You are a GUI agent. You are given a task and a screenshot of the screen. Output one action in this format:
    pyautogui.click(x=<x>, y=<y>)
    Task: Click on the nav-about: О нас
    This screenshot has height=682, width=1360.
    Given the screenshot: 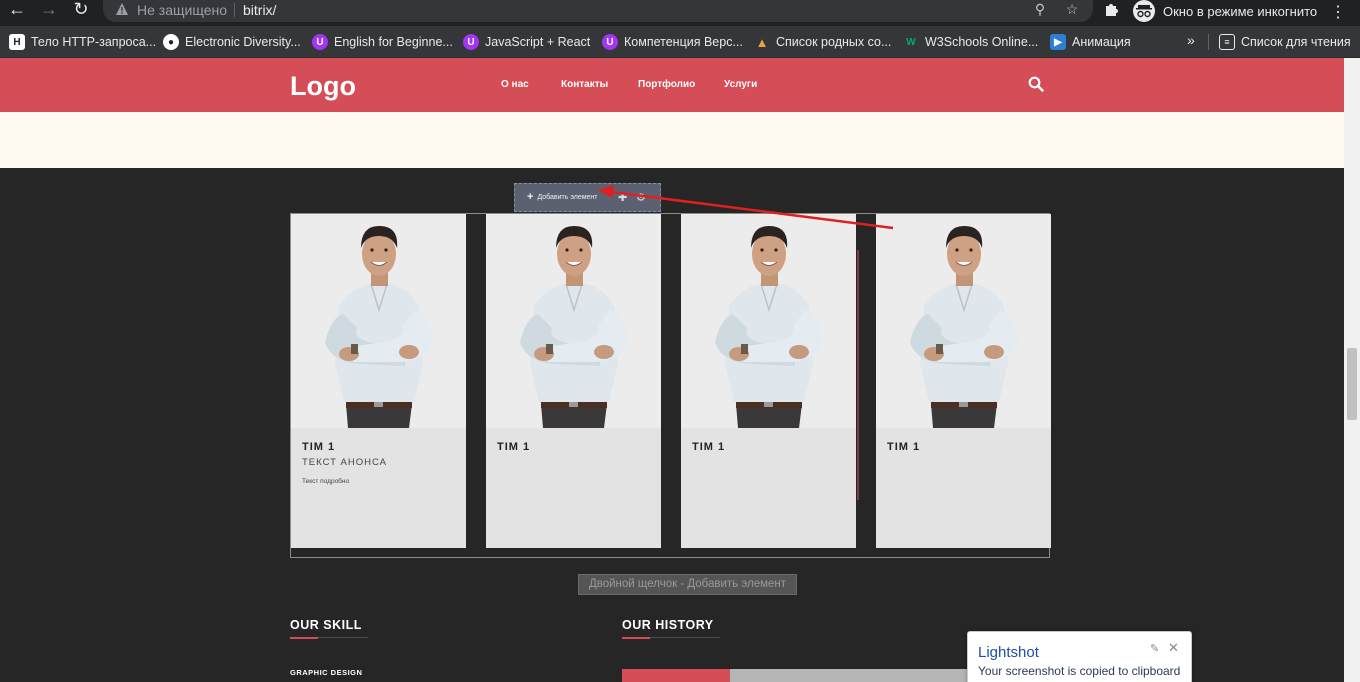 What is the action you would take?
    pyautogui.click(x=515, y=84)
    